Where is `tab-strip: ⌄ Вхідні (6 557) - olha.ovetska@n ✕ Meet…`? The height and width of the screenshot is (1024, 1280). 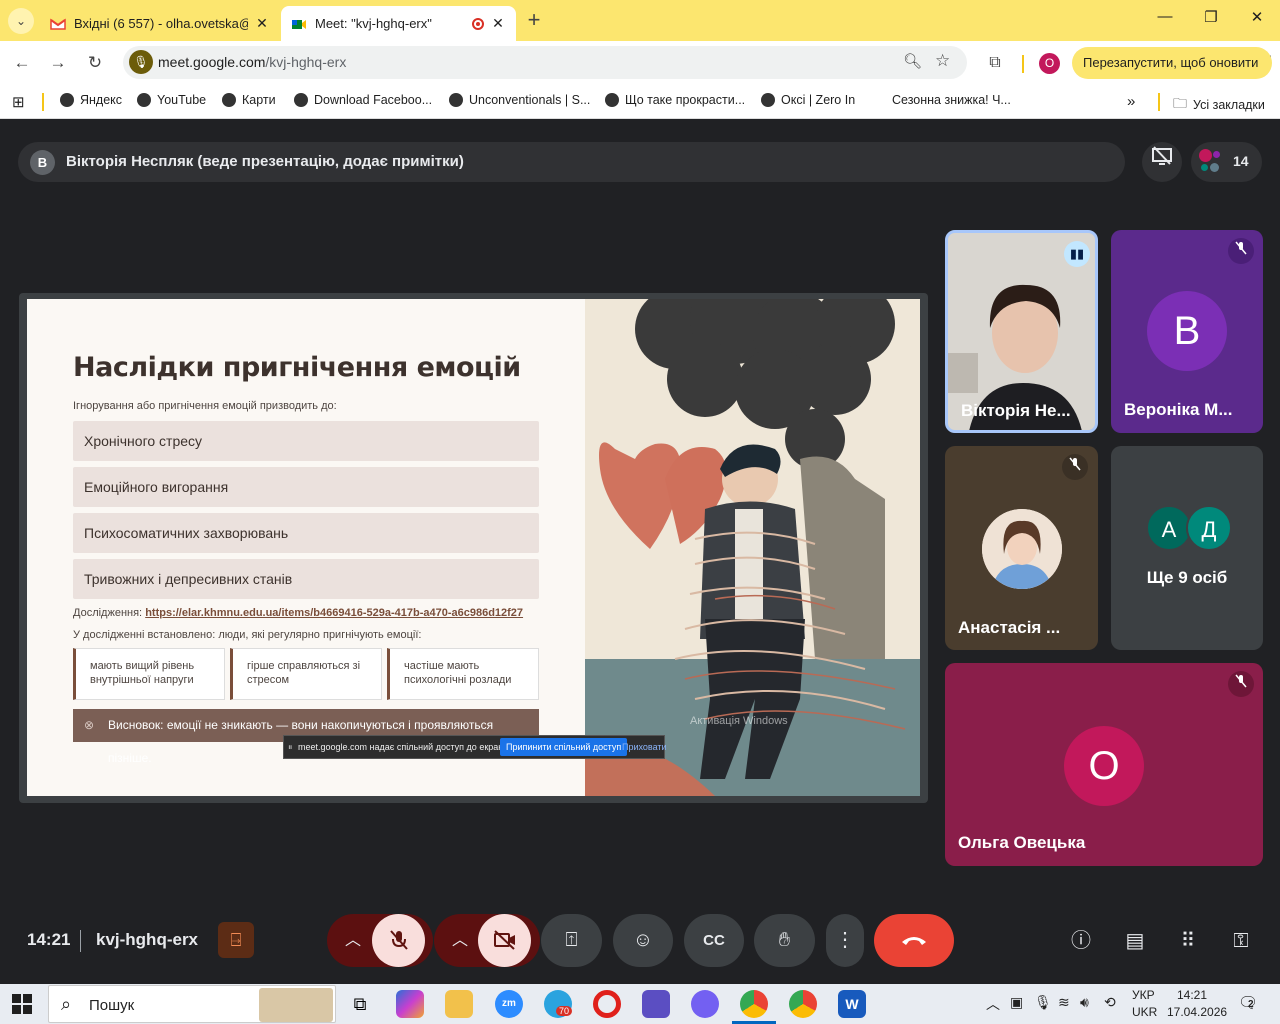
tab-strip: ⌄ Вхідні (6 557) - olha.ovetska@n ✕ Meet… is located at coordinates (640, 20).